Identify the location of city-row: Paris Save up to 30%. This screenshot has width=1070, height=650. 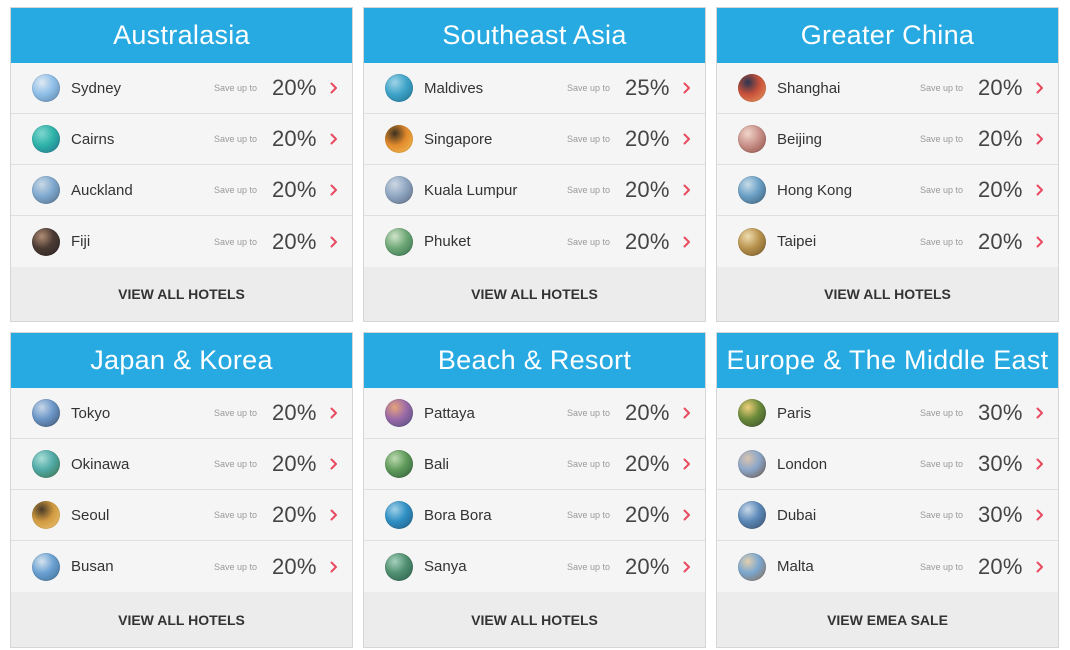
(887, 413).